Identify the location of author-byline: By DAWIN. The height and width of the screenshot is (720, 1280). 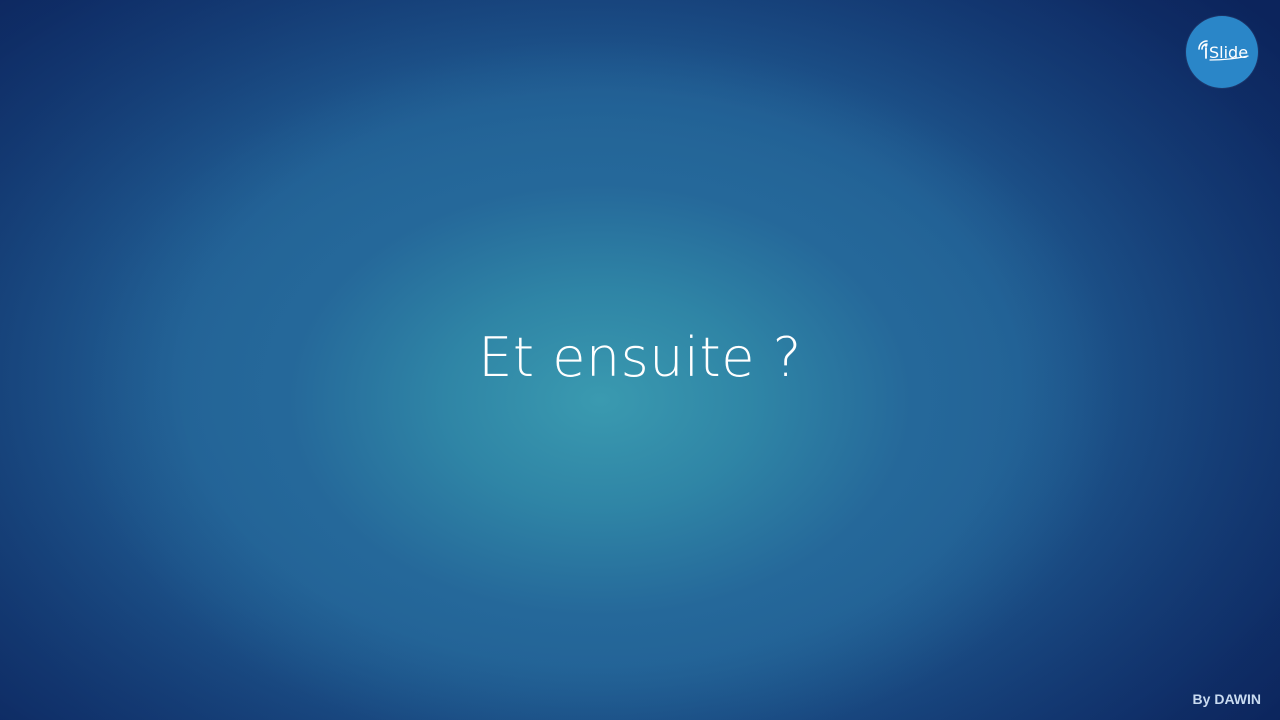
(1226, 699).